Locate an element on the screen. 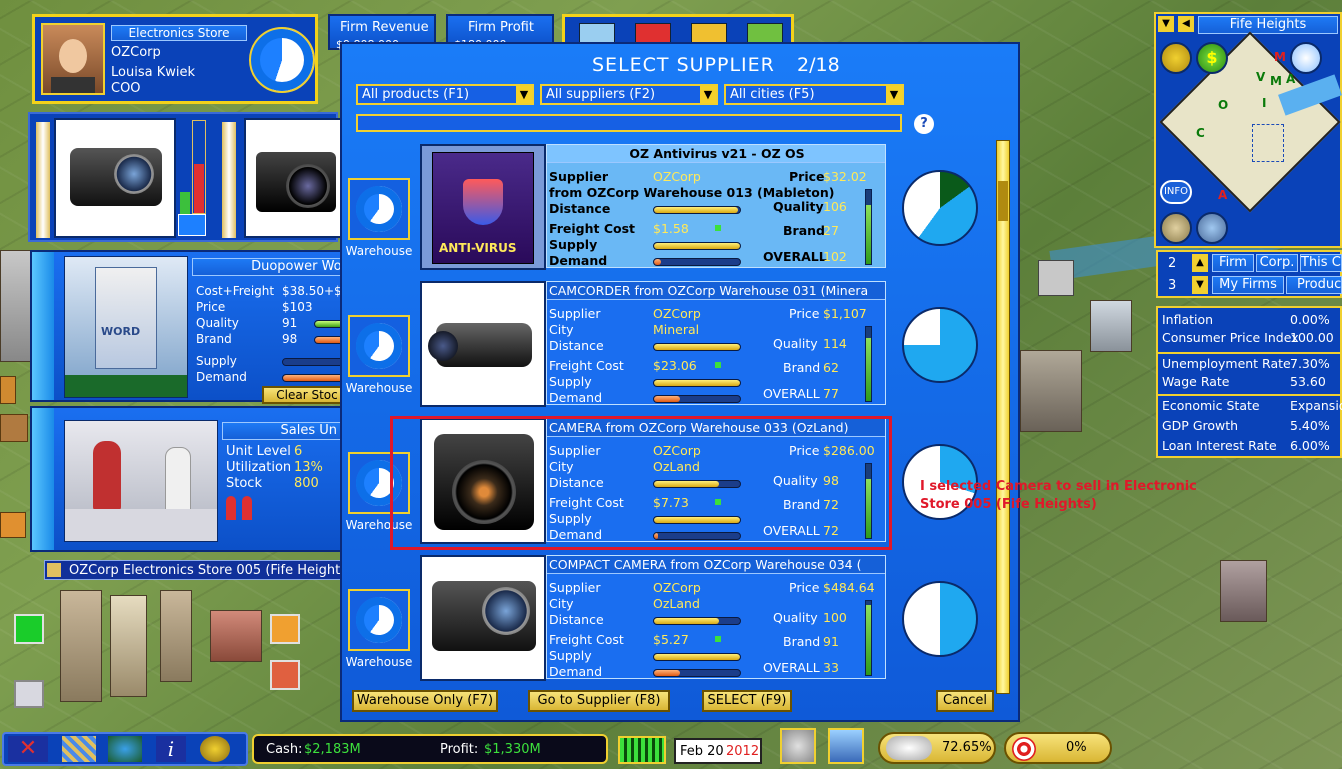  supplier-filter-text: All suppliers (F2) is located at coordinates (601, 94).